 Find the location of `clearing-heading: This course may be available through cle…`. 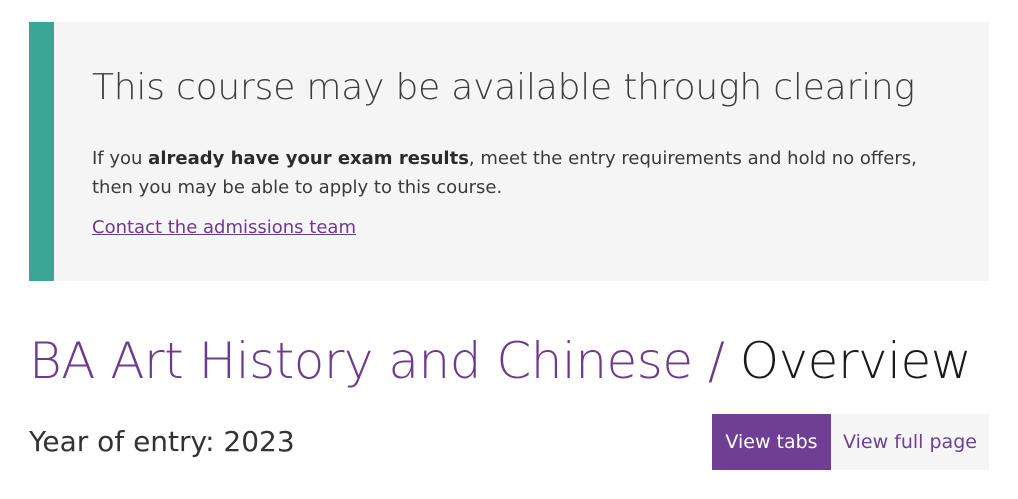

clearing-heading: This course may be available through cle… is located at coordinates (503, 87).